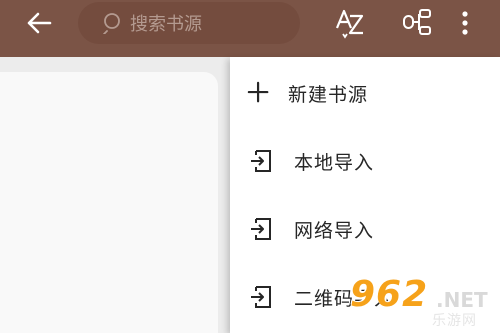 Image resolution: width=500 pixels, height=333 pixels. I want to click on group-button, so click(418, 23).